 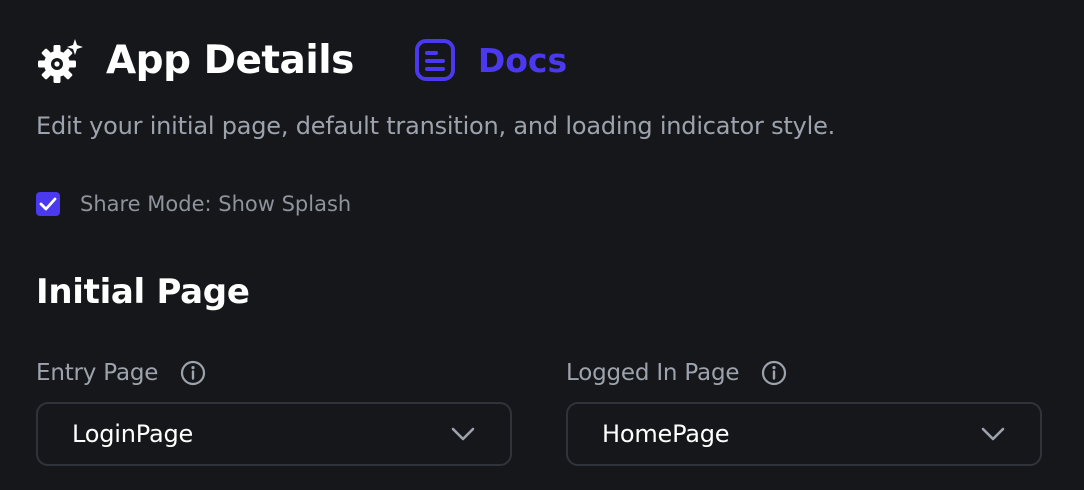 I want to click on entry-page-value: LoginPage, so click(x=133, y=434).